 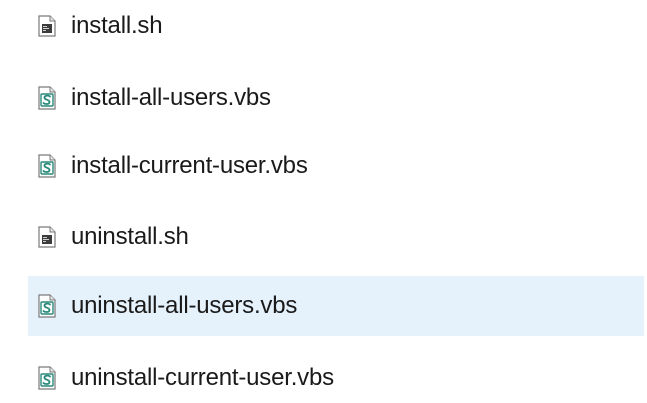 What do you see at coordinates (184, 305) in the screenshot?
I see `file-name: uninstall-all-users.vbs` at bounding box center [184, 305].